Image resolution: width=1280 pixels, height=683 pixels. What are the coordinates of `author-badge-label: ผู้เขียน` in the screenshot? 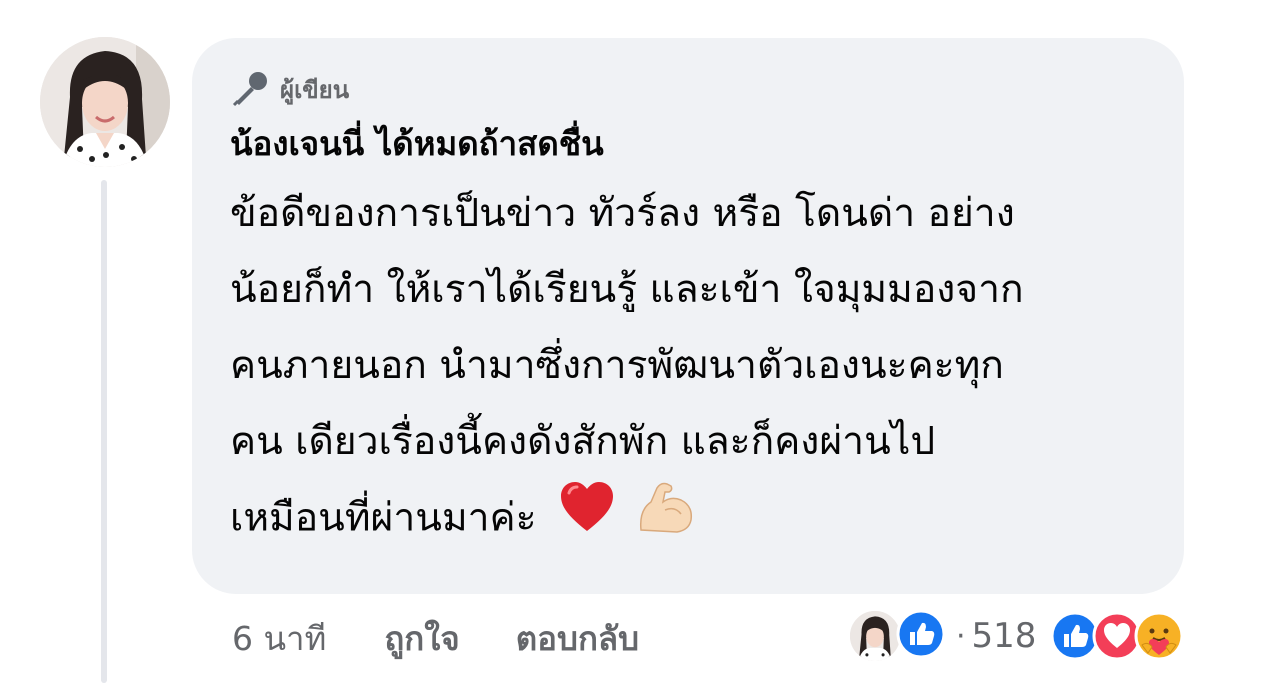 It's located at (315, 89).